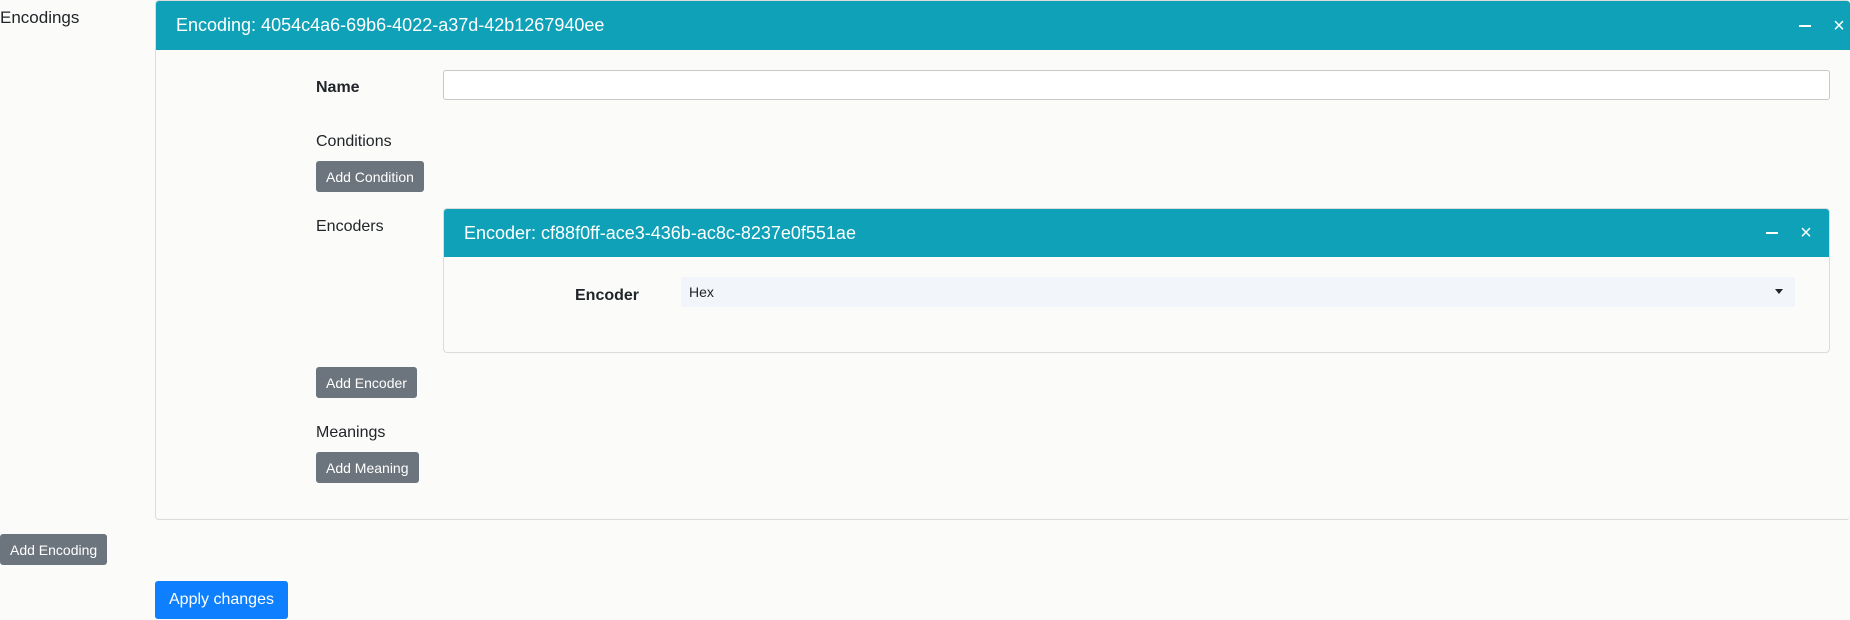 The width and height of the screenshot is (1850, 620). Describe the element at coordinates (338, 87) in the screenshot. I see `name-label: Name` at that location.